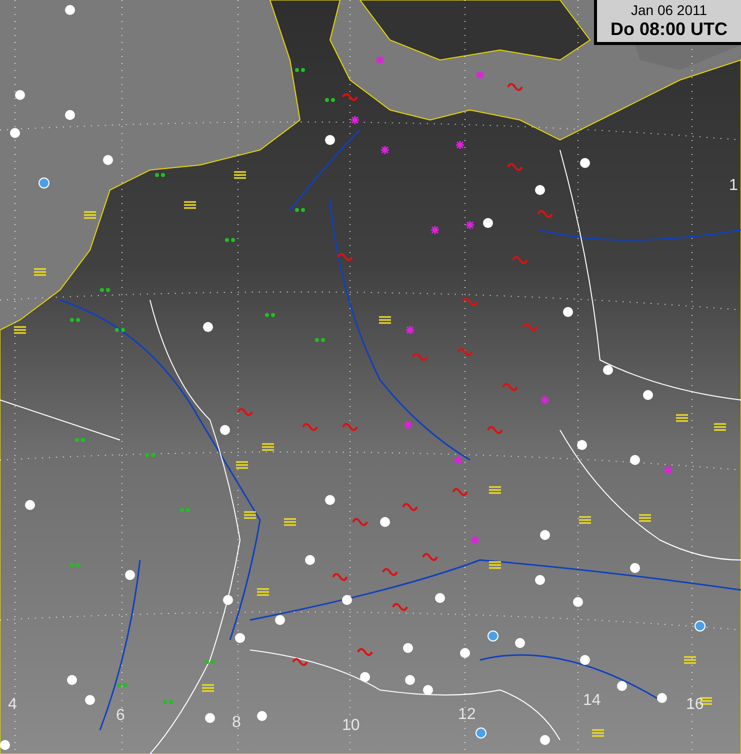  Describe the element at coordinates (669, 10) in the screenshot. I see `date-text: Jan 06 2011` at that location.